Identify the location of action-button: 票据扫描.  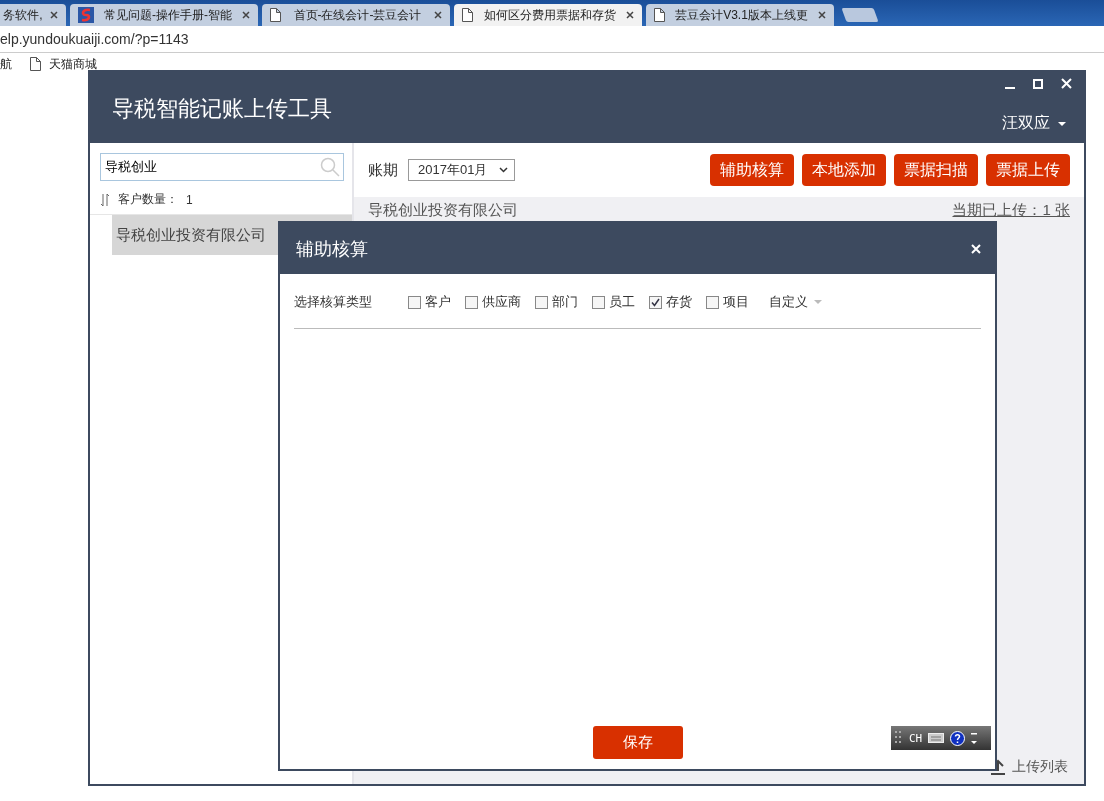
(936, 170).